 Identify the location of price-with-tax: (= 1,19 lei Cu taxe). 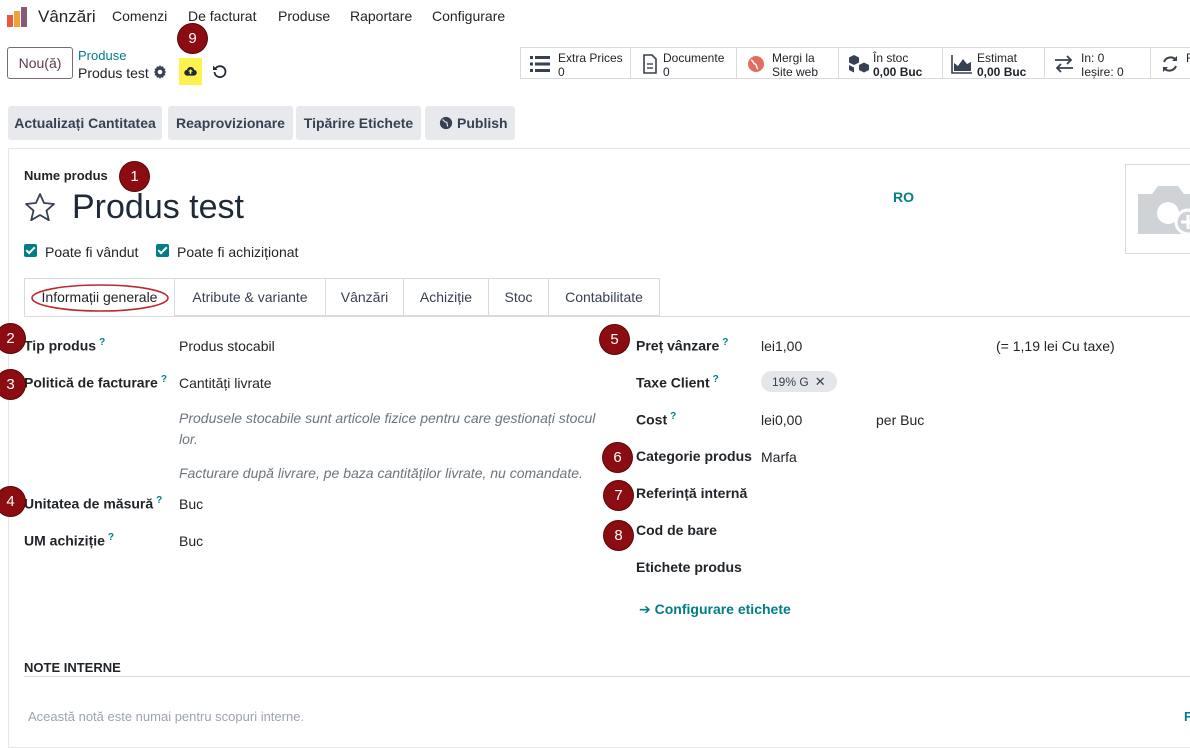
(1055, 346).